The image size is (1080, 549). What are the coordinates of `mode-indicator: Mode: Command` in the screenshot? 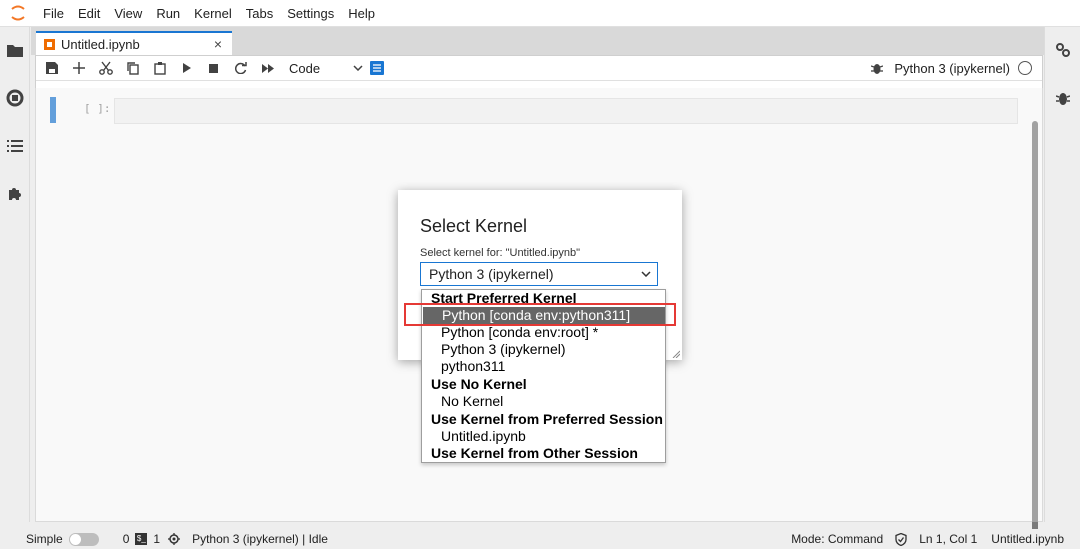 It's located at (837, 539).